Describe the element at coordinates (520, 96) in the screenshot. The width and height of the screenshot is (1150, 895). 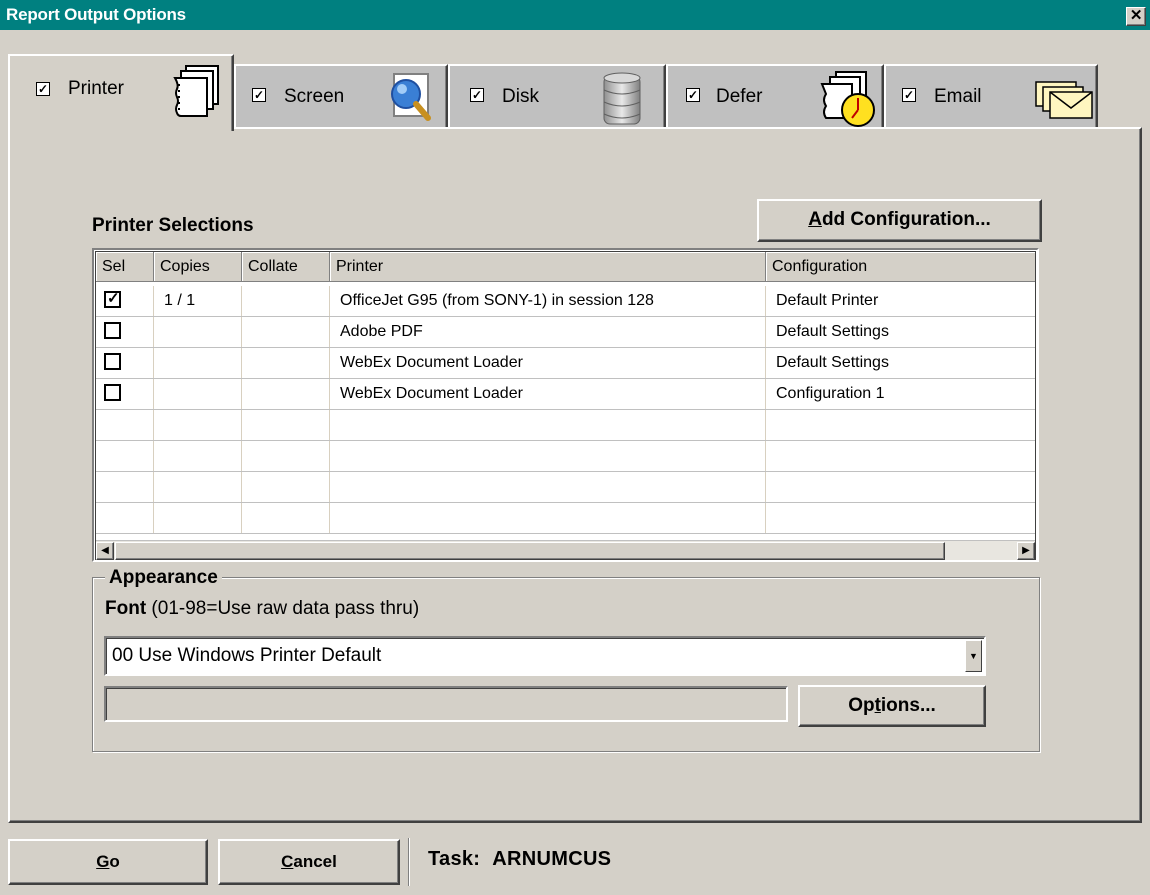
I see `tab-disk-label: Disk` at that location.